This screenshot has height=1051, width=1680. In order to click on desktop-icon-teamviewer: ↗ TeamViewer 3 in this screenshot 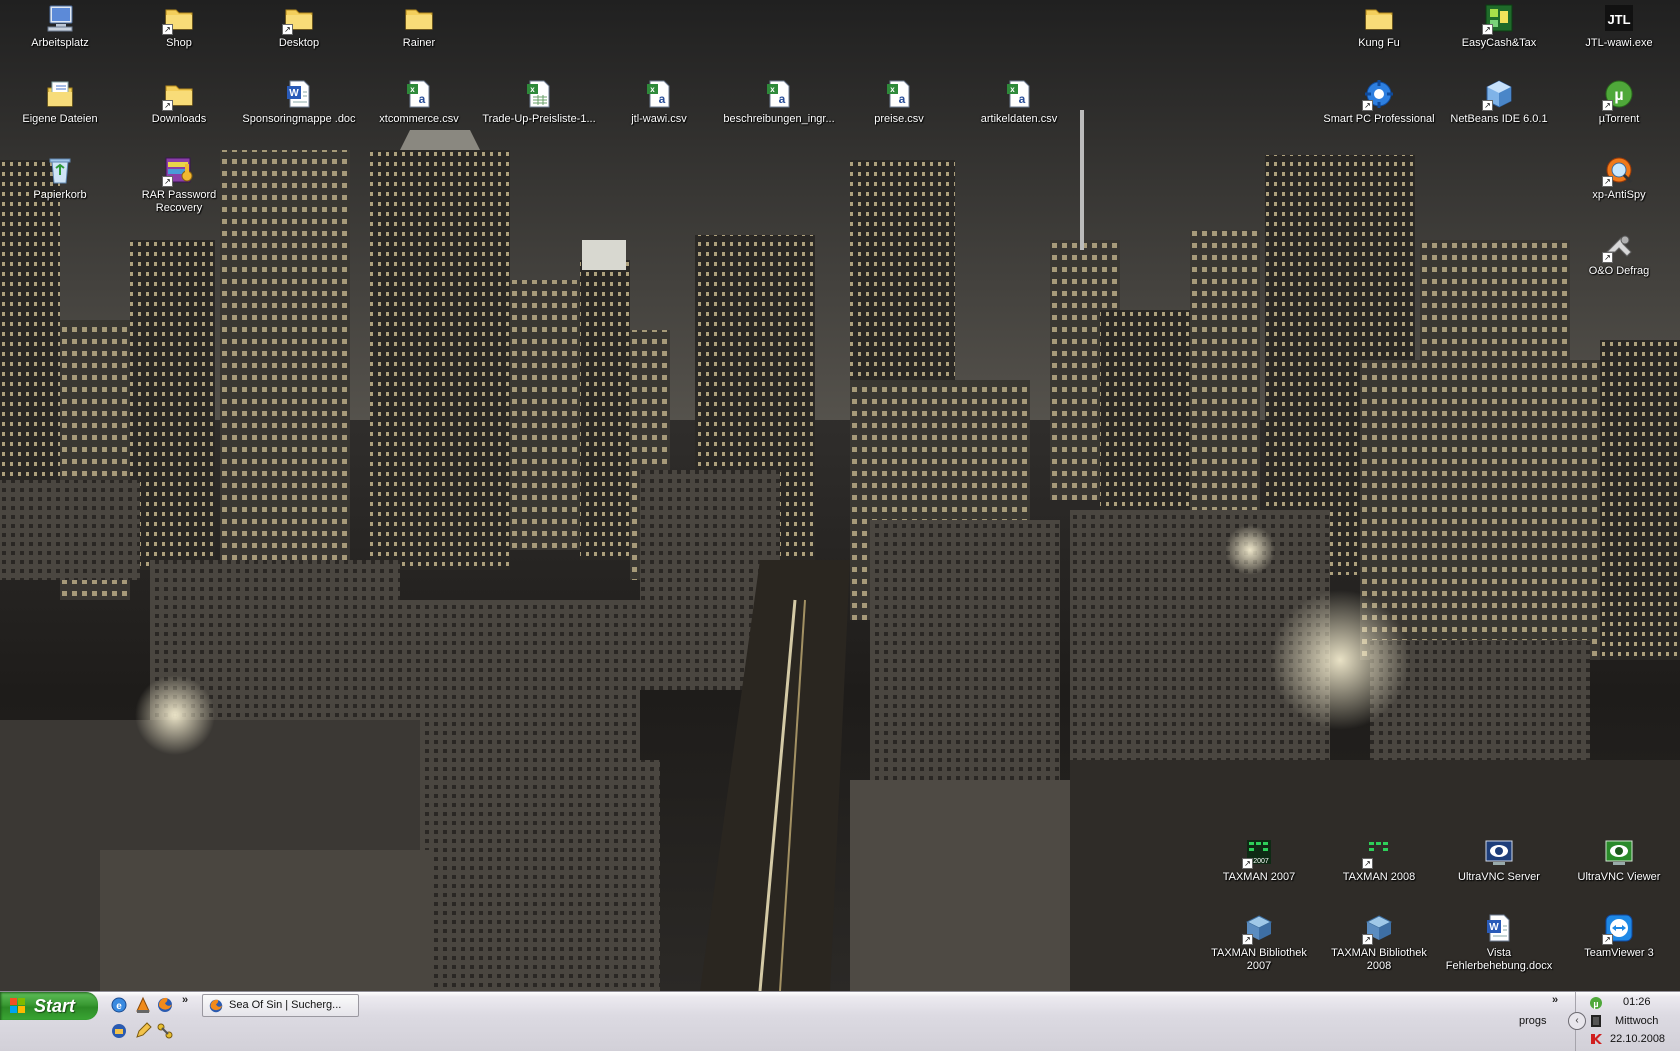, I will do `click(1619, 936)`.